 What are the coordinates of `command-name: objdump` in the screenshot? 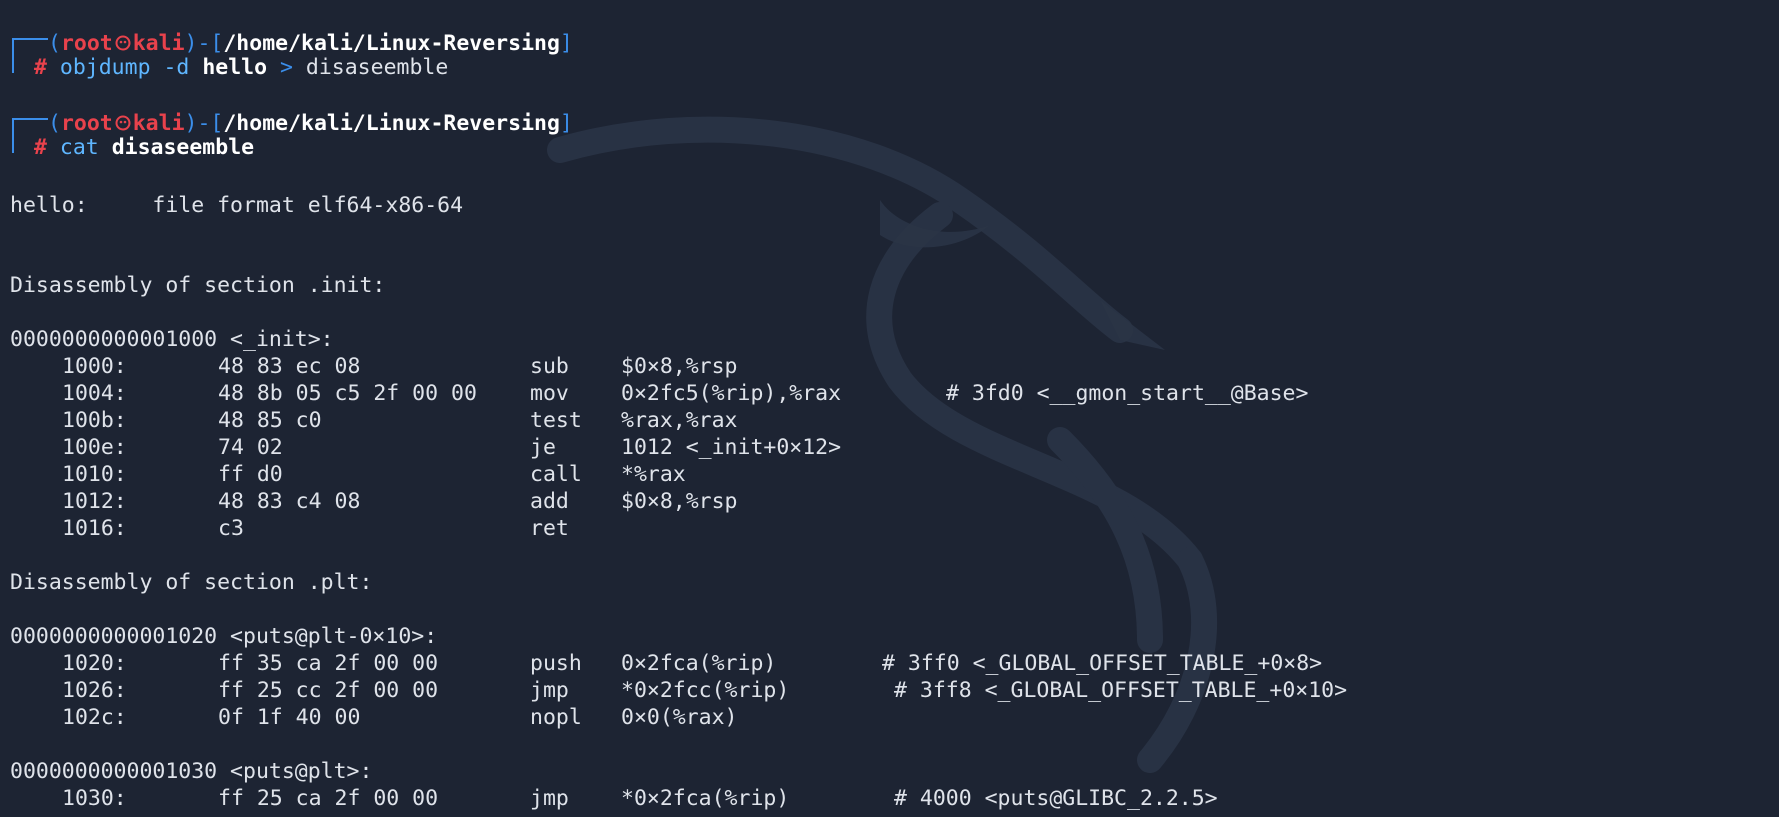 It's located at (105, 67).